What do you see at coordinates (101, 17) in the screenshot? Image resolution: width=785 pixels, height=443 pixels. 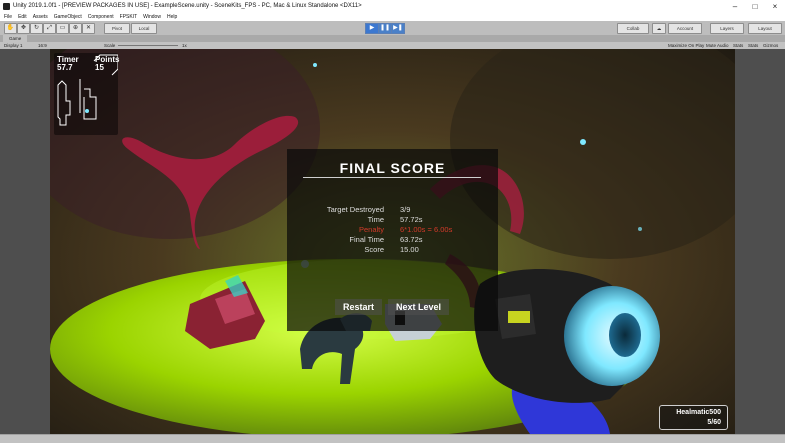 I see `menu-component: Component` at bounding box center [101, 17].